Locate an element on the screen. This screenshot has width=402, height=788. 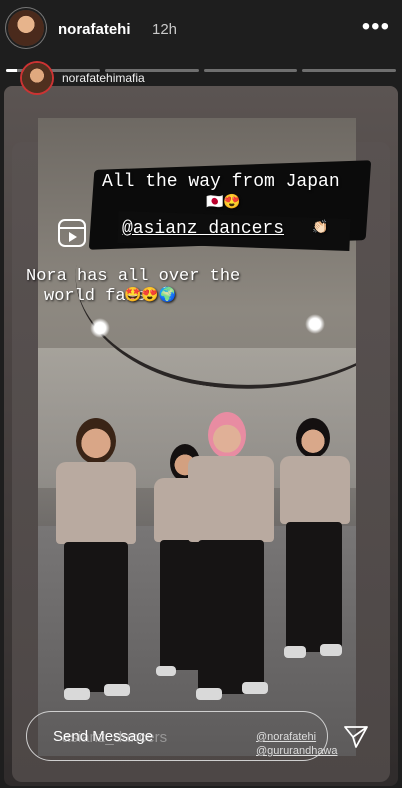
tagged-users: @norafatehi @gururandhawa is located at coordinates (297, 744).